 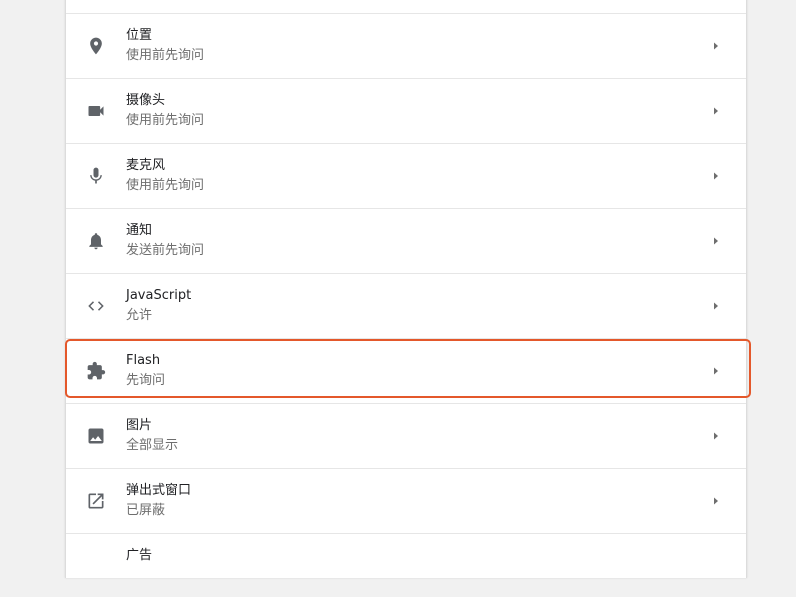 I want to click on settings-row-flash: Flash 先询问, so click(x=406, y=370).